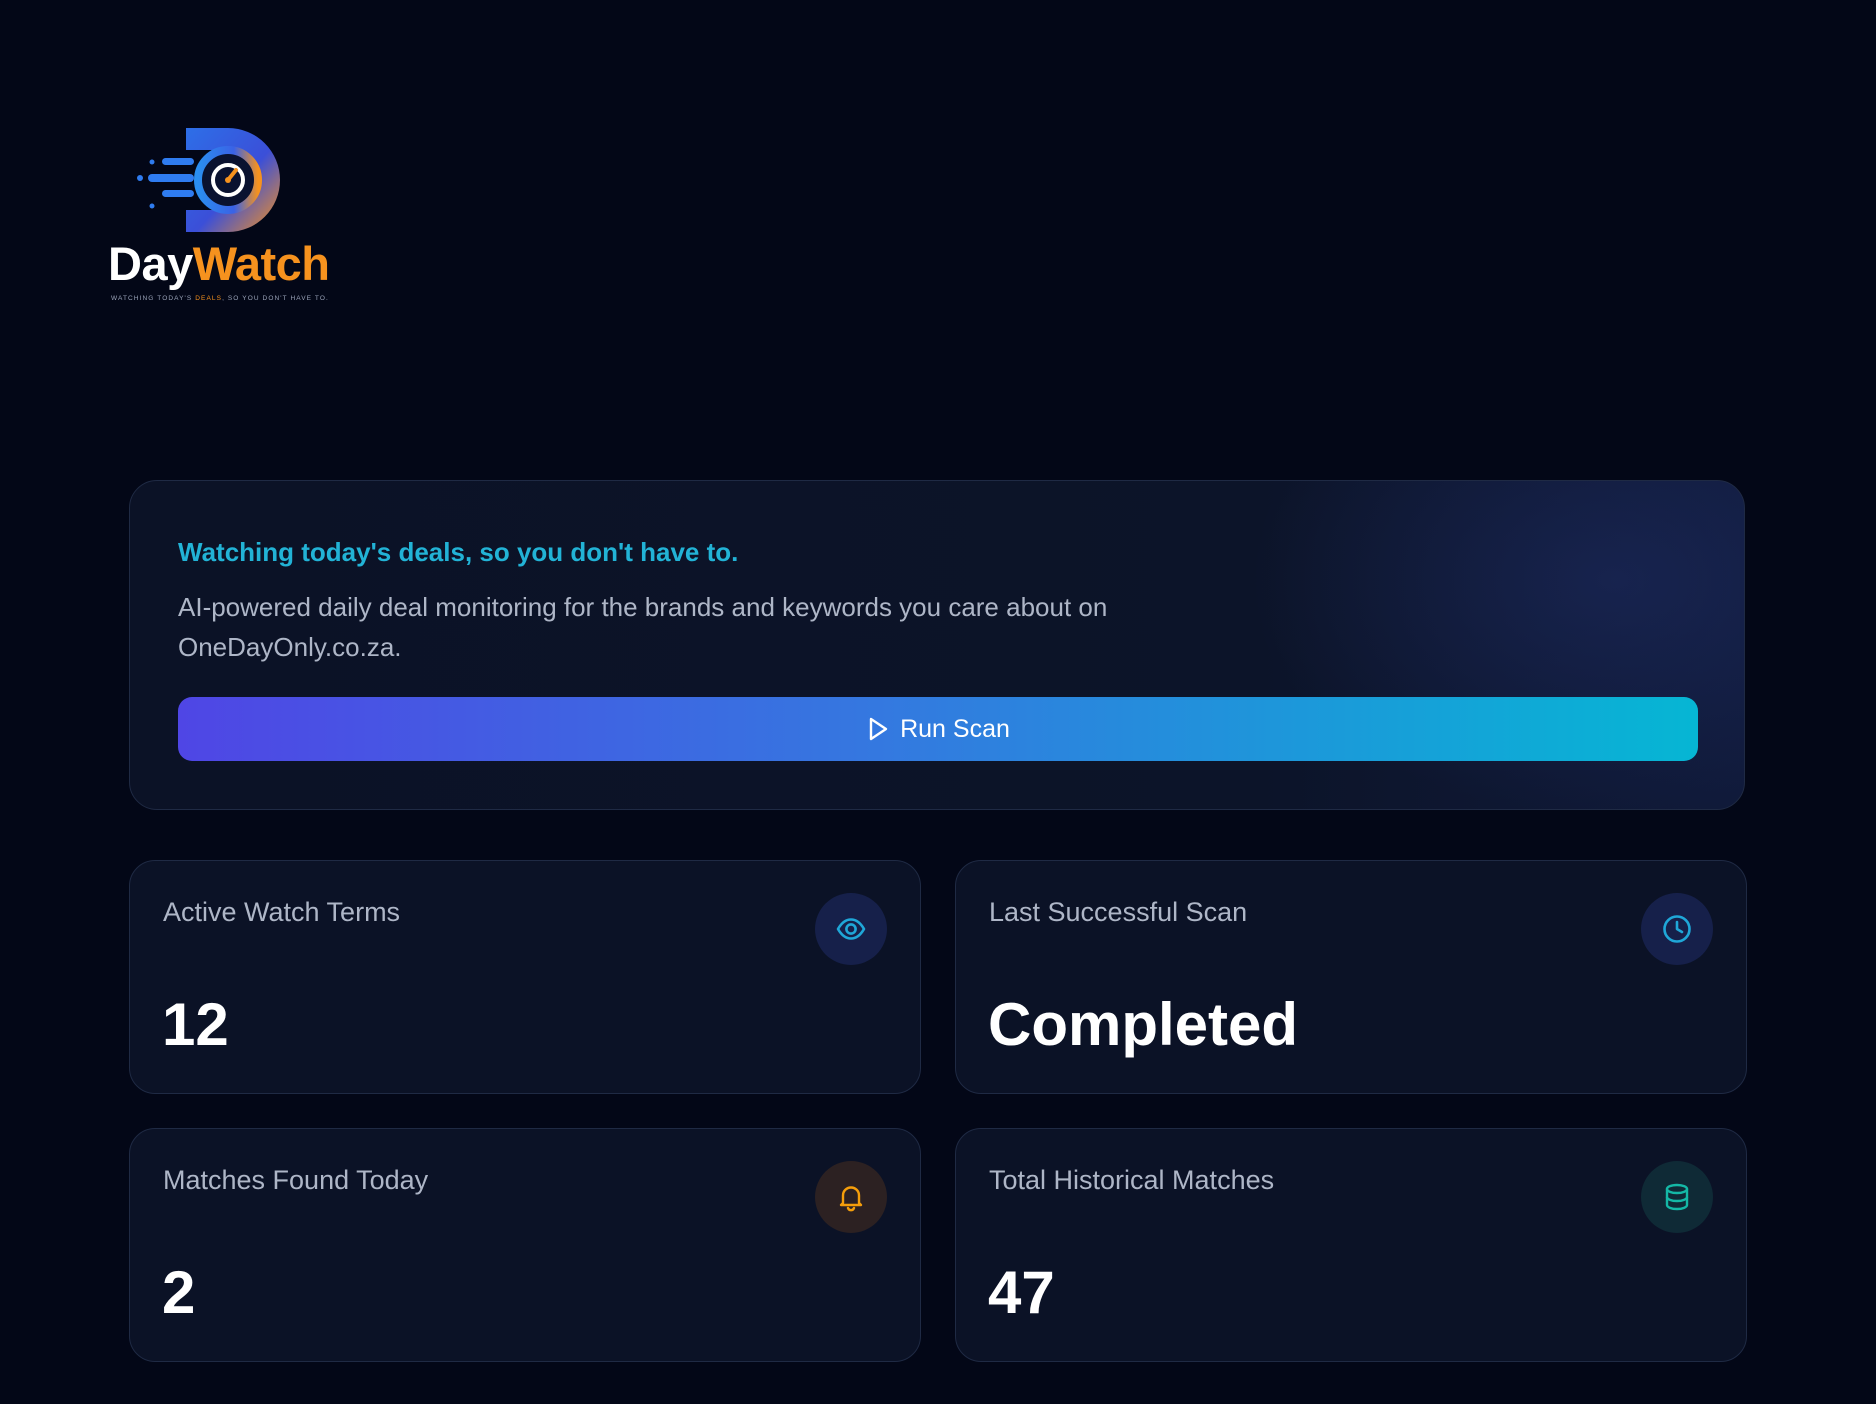  What do you see at coordinates (275, 298) in the screenshot?
I see `logo-tagline-end: , so you don't have to.` at bounding box center [275, 298].